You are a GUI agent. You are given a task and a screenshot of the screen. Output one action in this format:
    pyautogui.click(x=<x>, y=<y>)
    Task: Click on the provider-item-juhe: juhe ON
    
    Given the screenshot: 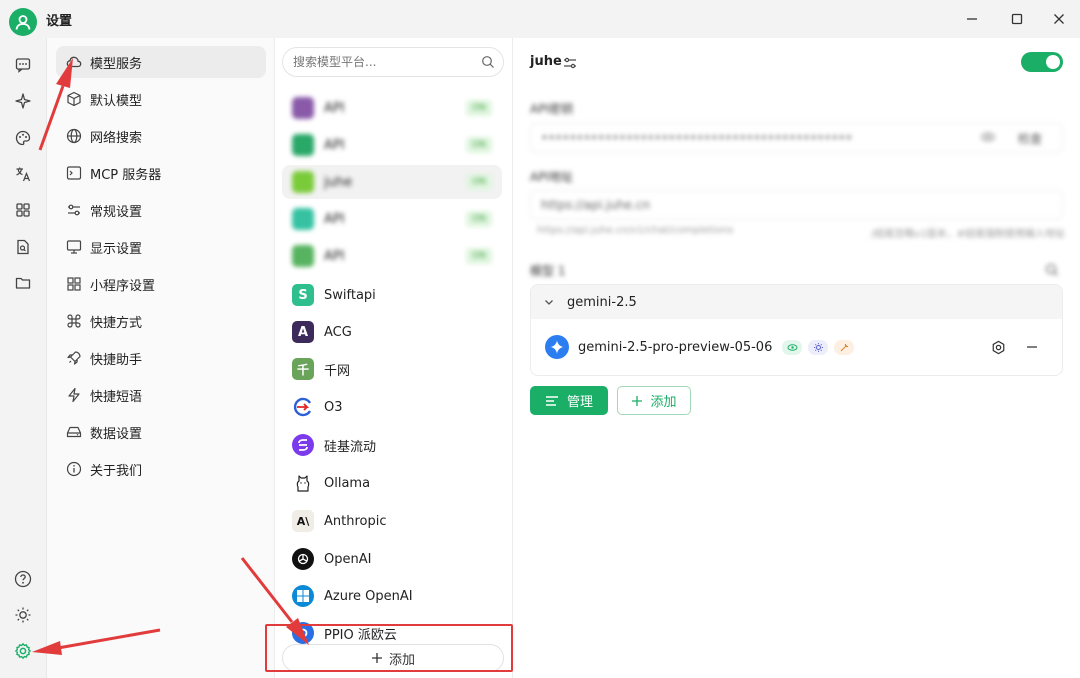 What is the action you would take?
    pyautogui.click(x=392, y=182)
    